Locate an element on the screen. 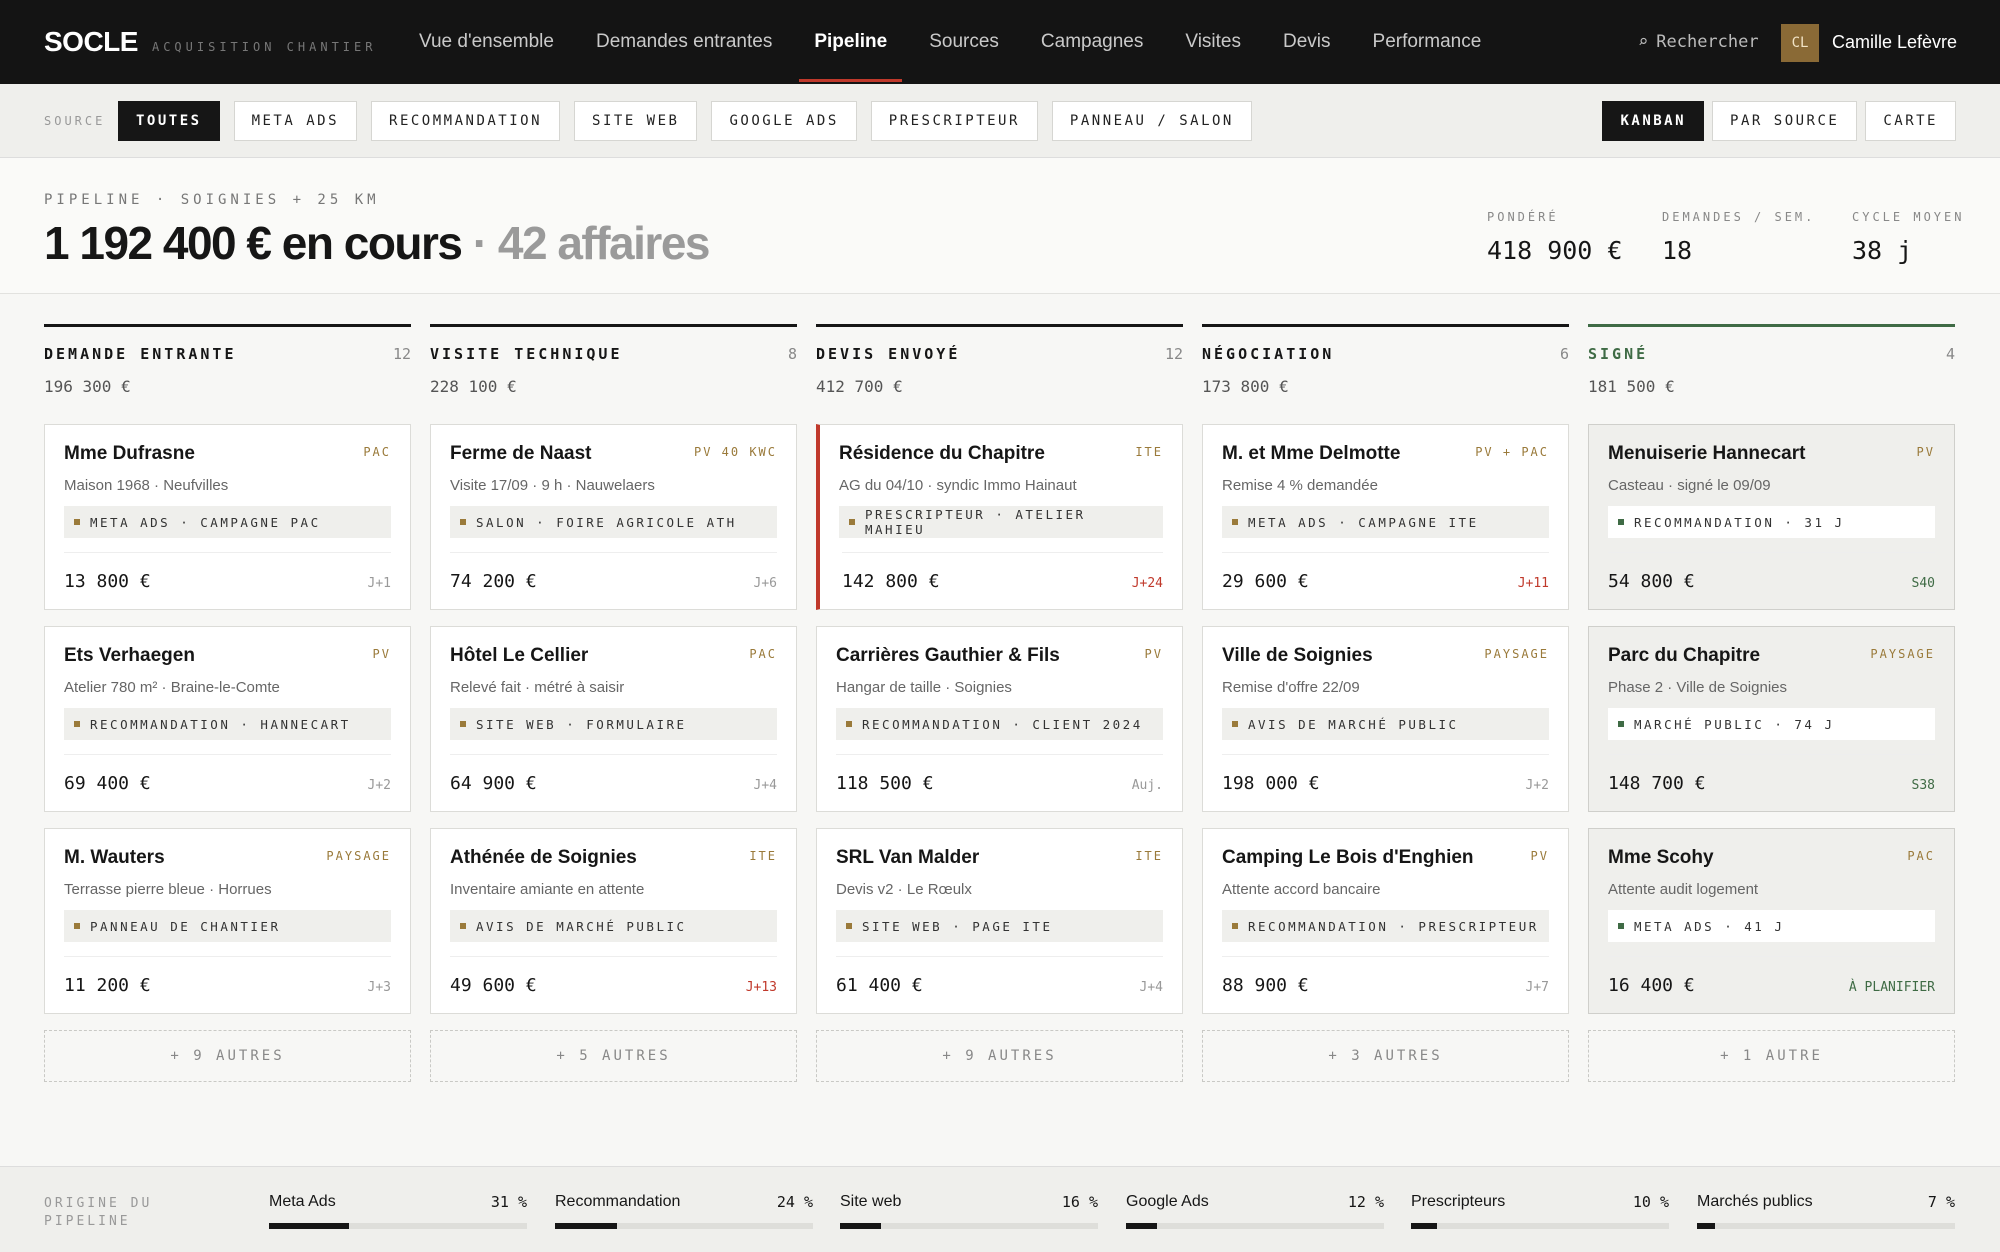 This screenshot has height=1252, width=2000. deal-title: Résidence du Chapitre is located at coordinates (942, 453).